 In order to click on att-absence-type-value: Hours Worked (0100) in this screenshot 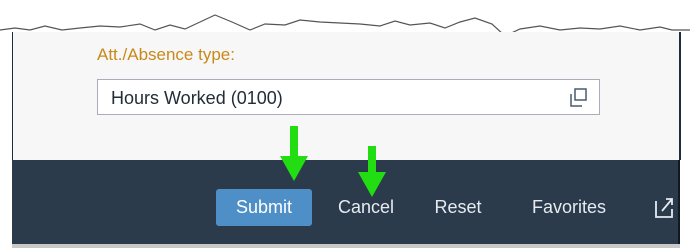, I will do `click(197, 98)`.